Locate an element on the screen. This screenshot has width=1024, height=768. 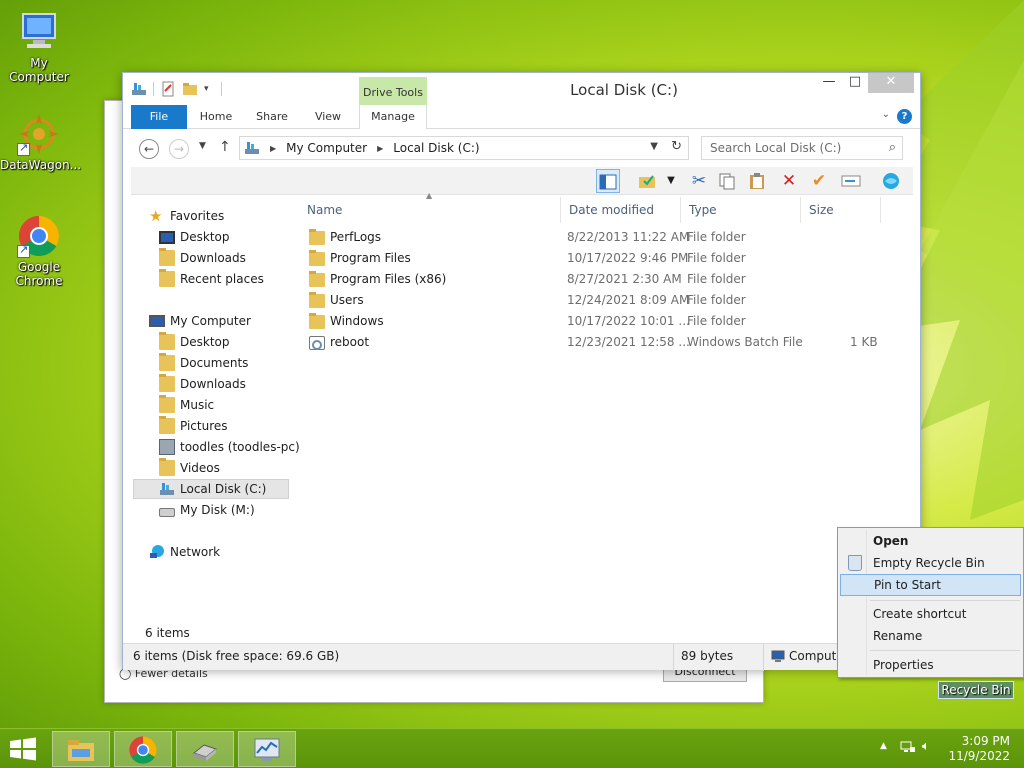
shortcut-arrow-icon is located at coordinates (23, 148).